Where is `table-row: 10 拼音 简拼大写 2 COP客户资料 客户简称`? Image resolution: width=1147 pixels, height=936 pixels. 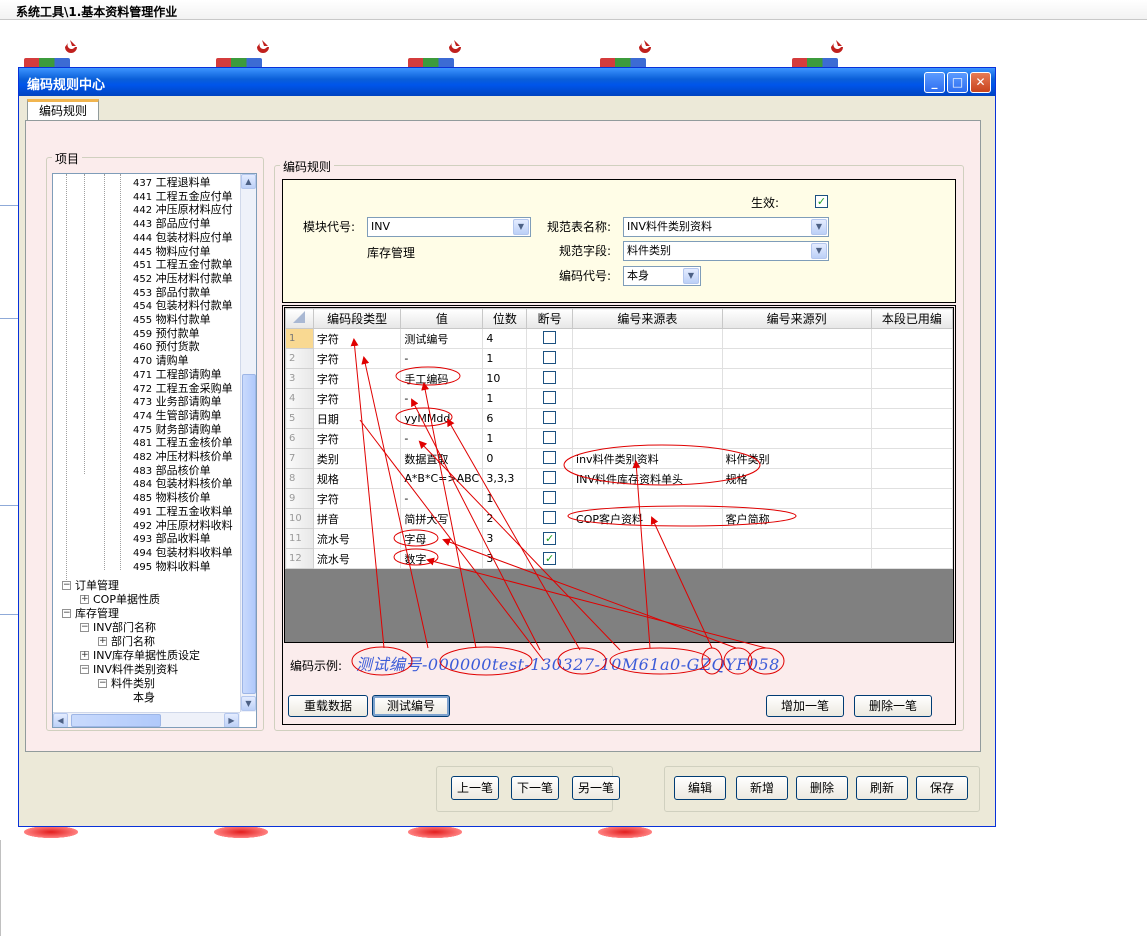 table-row: 10 拼音 简拼大写 2 COP客户资料 客户简称 is located at coordinates (619, 518).